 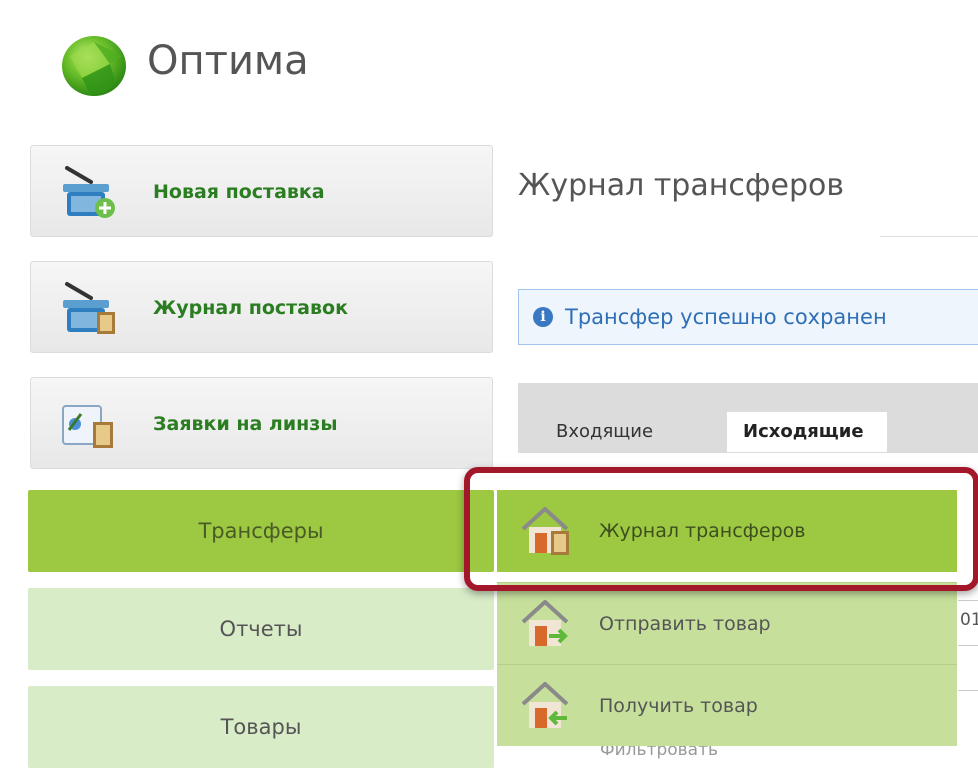 I want to click on basket-add-icon, so click(x=89, y=192).